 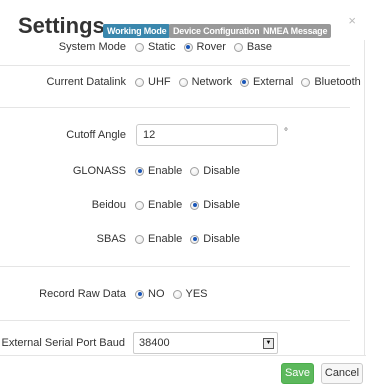 I want to click on option-label: Network, so click(x=211, y=82).